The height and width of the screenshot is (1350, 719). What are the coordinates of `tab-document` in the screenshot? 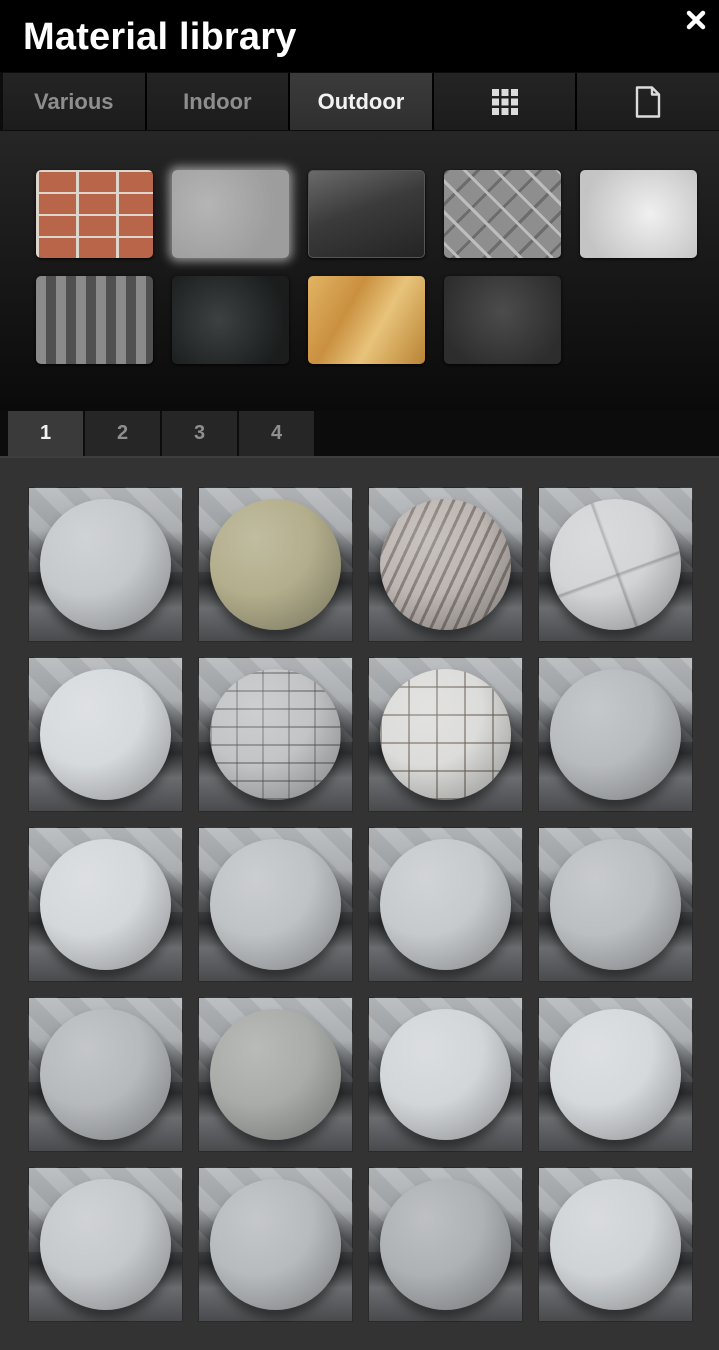 It's located at (648, 101).